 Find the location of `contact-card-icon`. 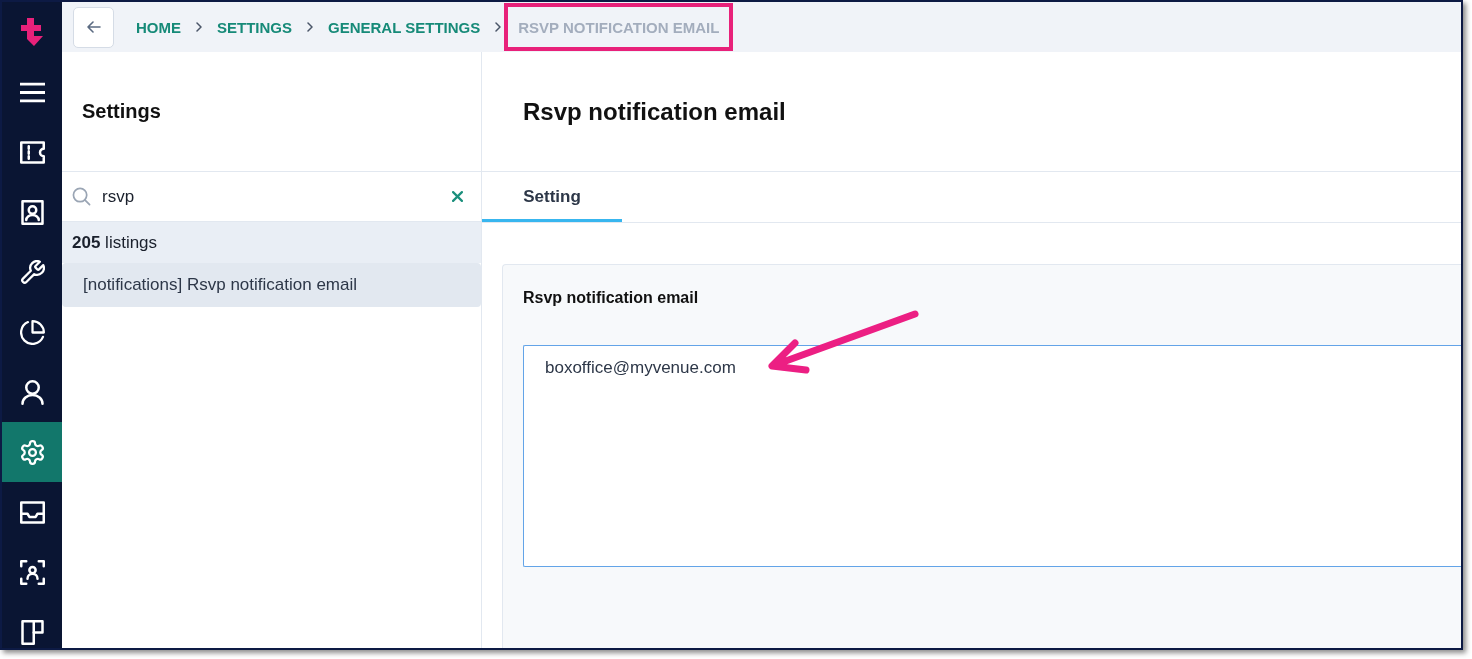

contact-card-icon is located at coordinates (32, 212).